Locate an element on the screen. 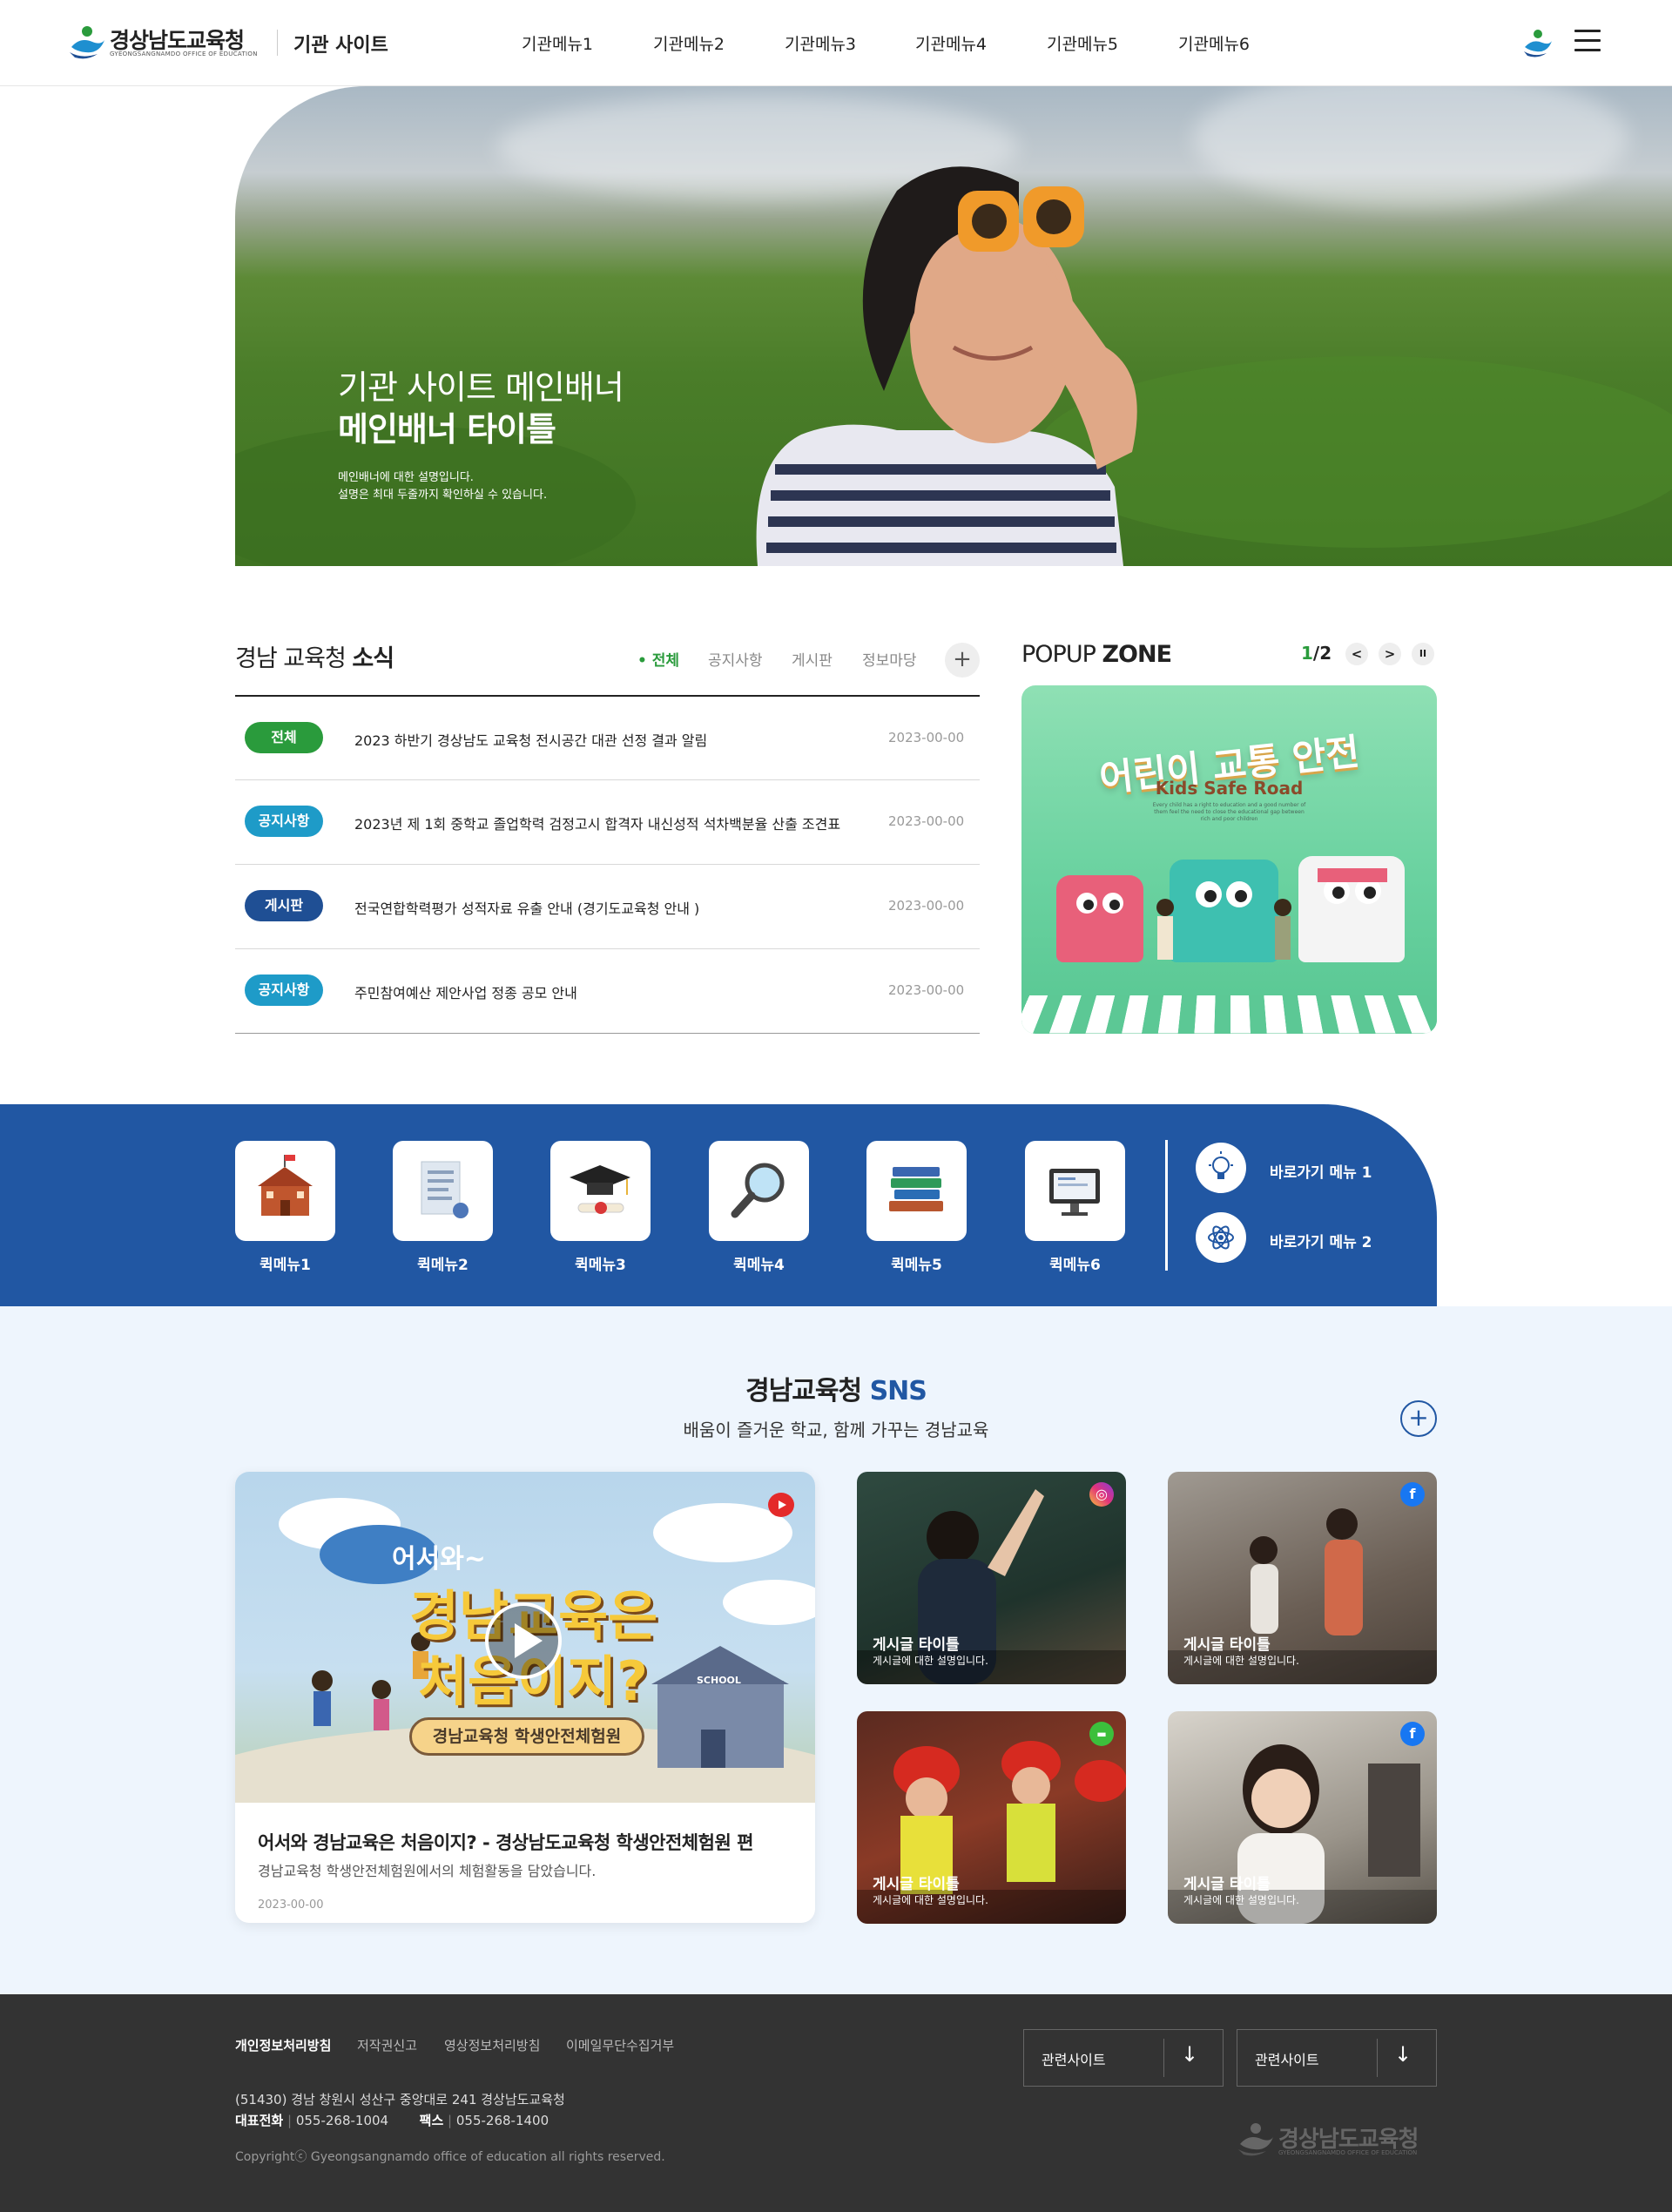 Image resolution: width=1672 pixels, height=2212 pixels. news-item-title: 주민참여예산 제안사업 정종 공모 안내 is located at coordinates (465, 991).